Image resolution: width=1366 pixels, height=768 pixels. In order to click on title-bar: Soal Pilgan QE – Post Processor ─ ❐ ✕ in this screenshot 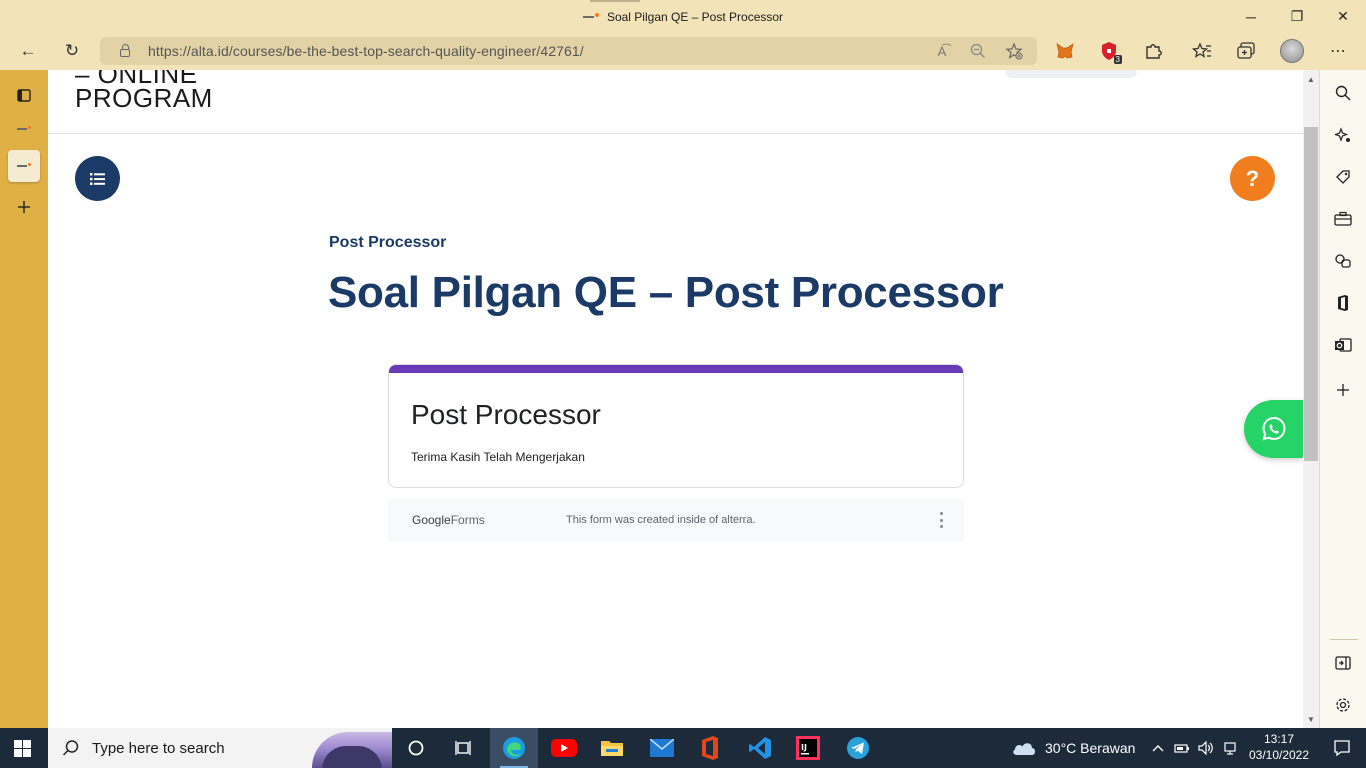, I will do `click(683, 16)`.